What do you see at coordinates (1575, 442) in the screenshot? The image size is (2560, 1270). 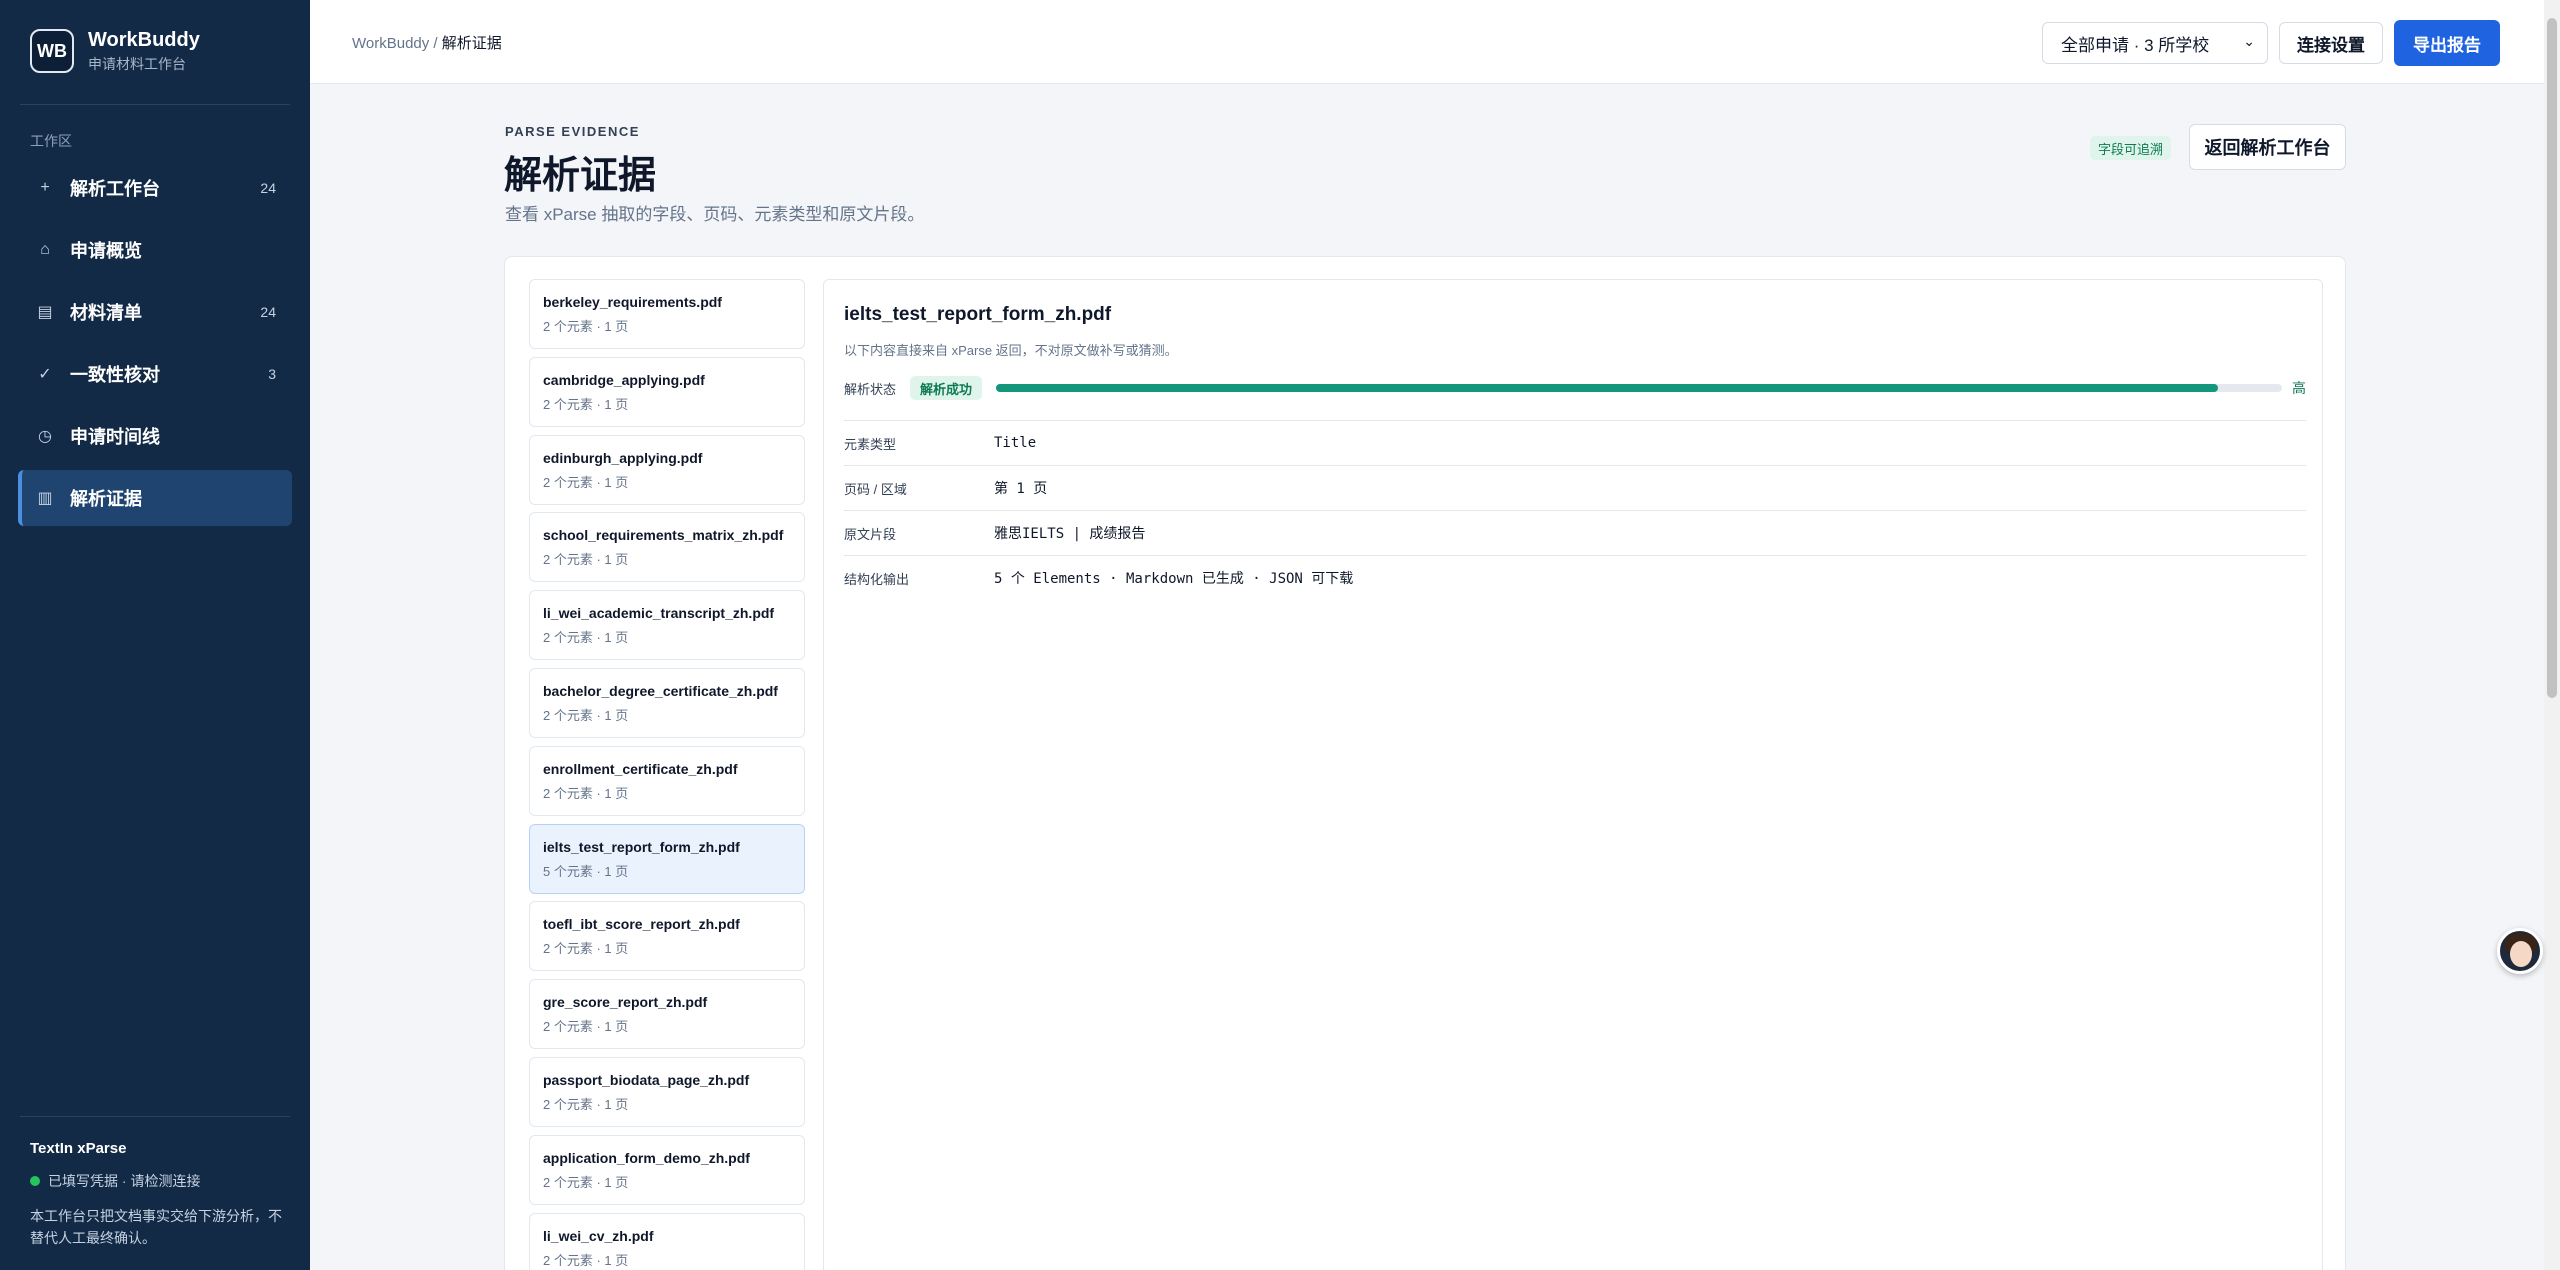 I see `evidence-row: 元素类型 Title` at bounding box center [1575, 442].